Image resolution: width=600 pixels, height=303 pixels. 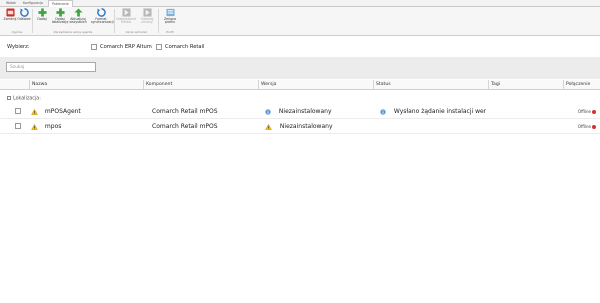 What do you see at coordinates (62, 111) in the screenshot?
I see `row-name: mPOSAgent` at bounding box center [62, 111].